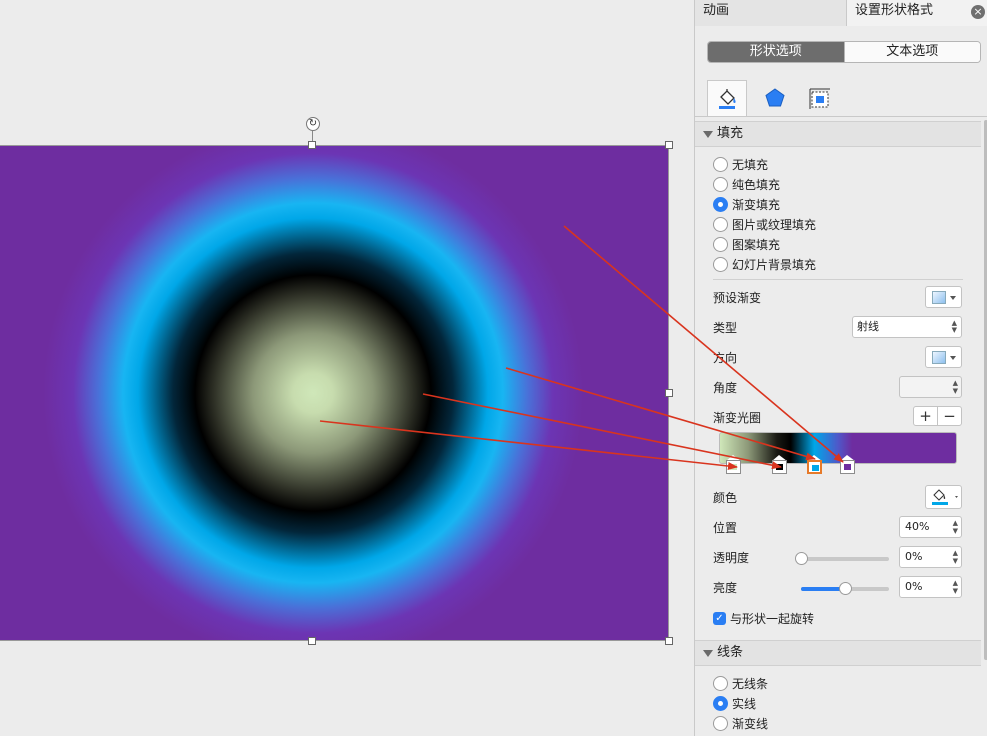 The width and height of the screenshot is (987, 736). I want to click on preset-gradient-label: 预设渐变, so click(737, 298).